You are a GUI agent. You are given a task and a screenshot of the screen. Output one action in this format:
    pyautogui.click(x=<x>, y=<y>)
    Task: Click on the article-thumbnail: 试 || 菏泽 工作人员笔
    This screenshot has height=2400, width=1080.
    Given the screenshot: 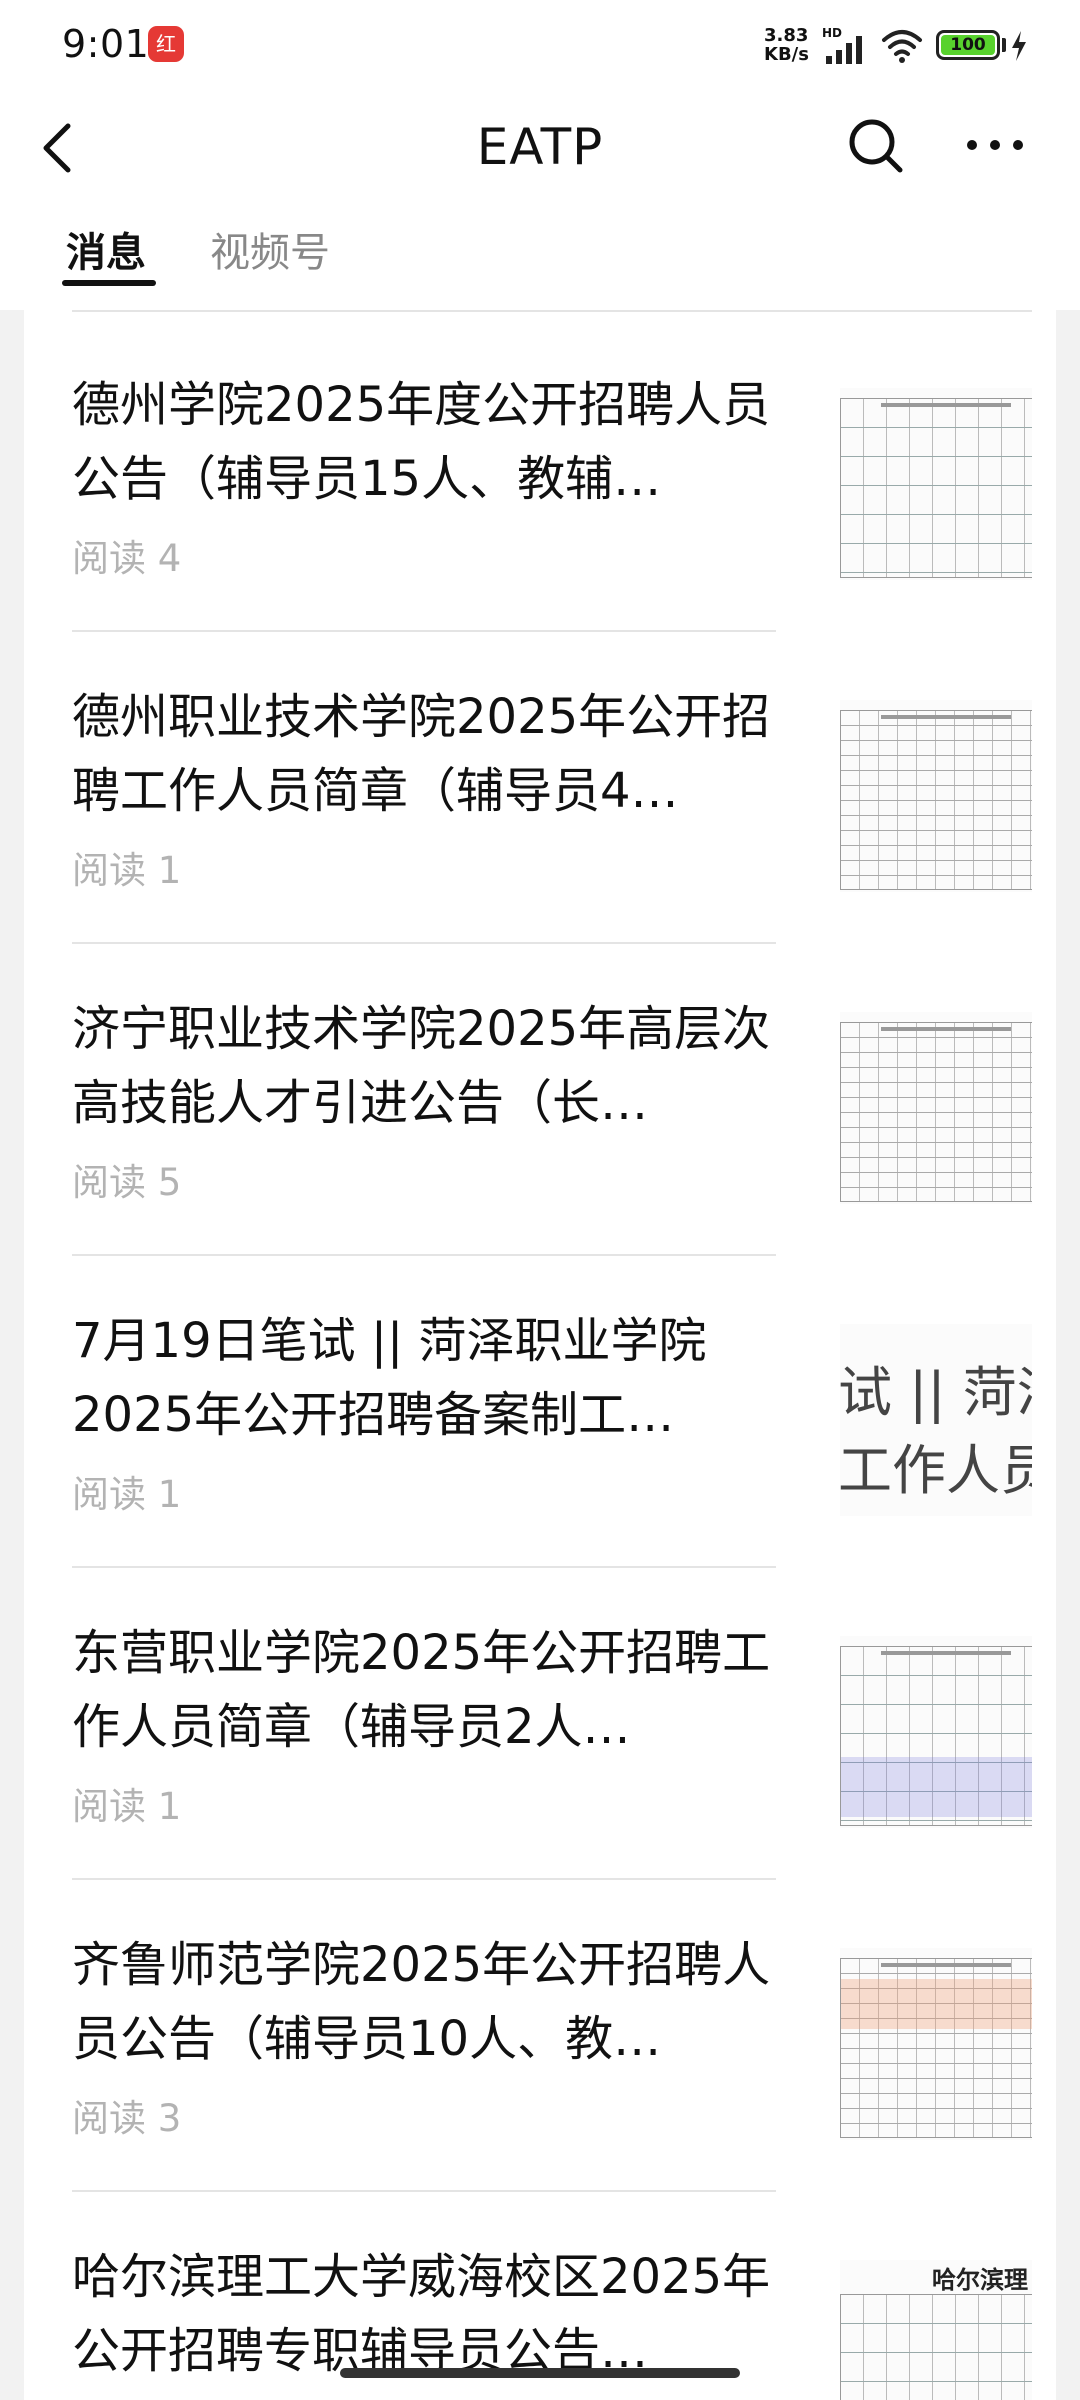 What is the action you would take?
    pyautogui.click(x=936, y=1420)
    